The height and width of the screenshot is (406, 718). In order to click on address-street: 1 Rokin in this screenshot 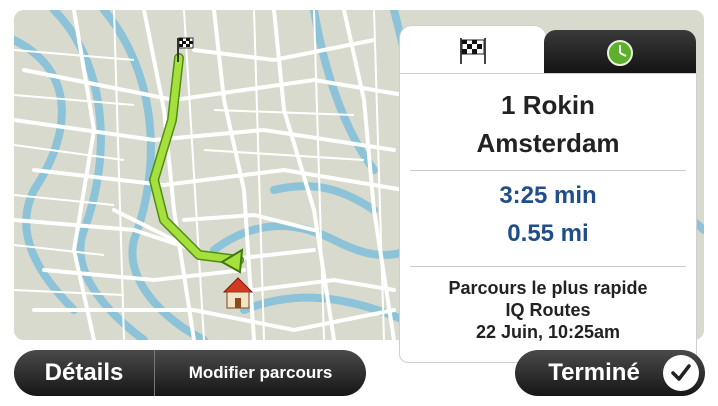, I will do `click(548, 105)`.